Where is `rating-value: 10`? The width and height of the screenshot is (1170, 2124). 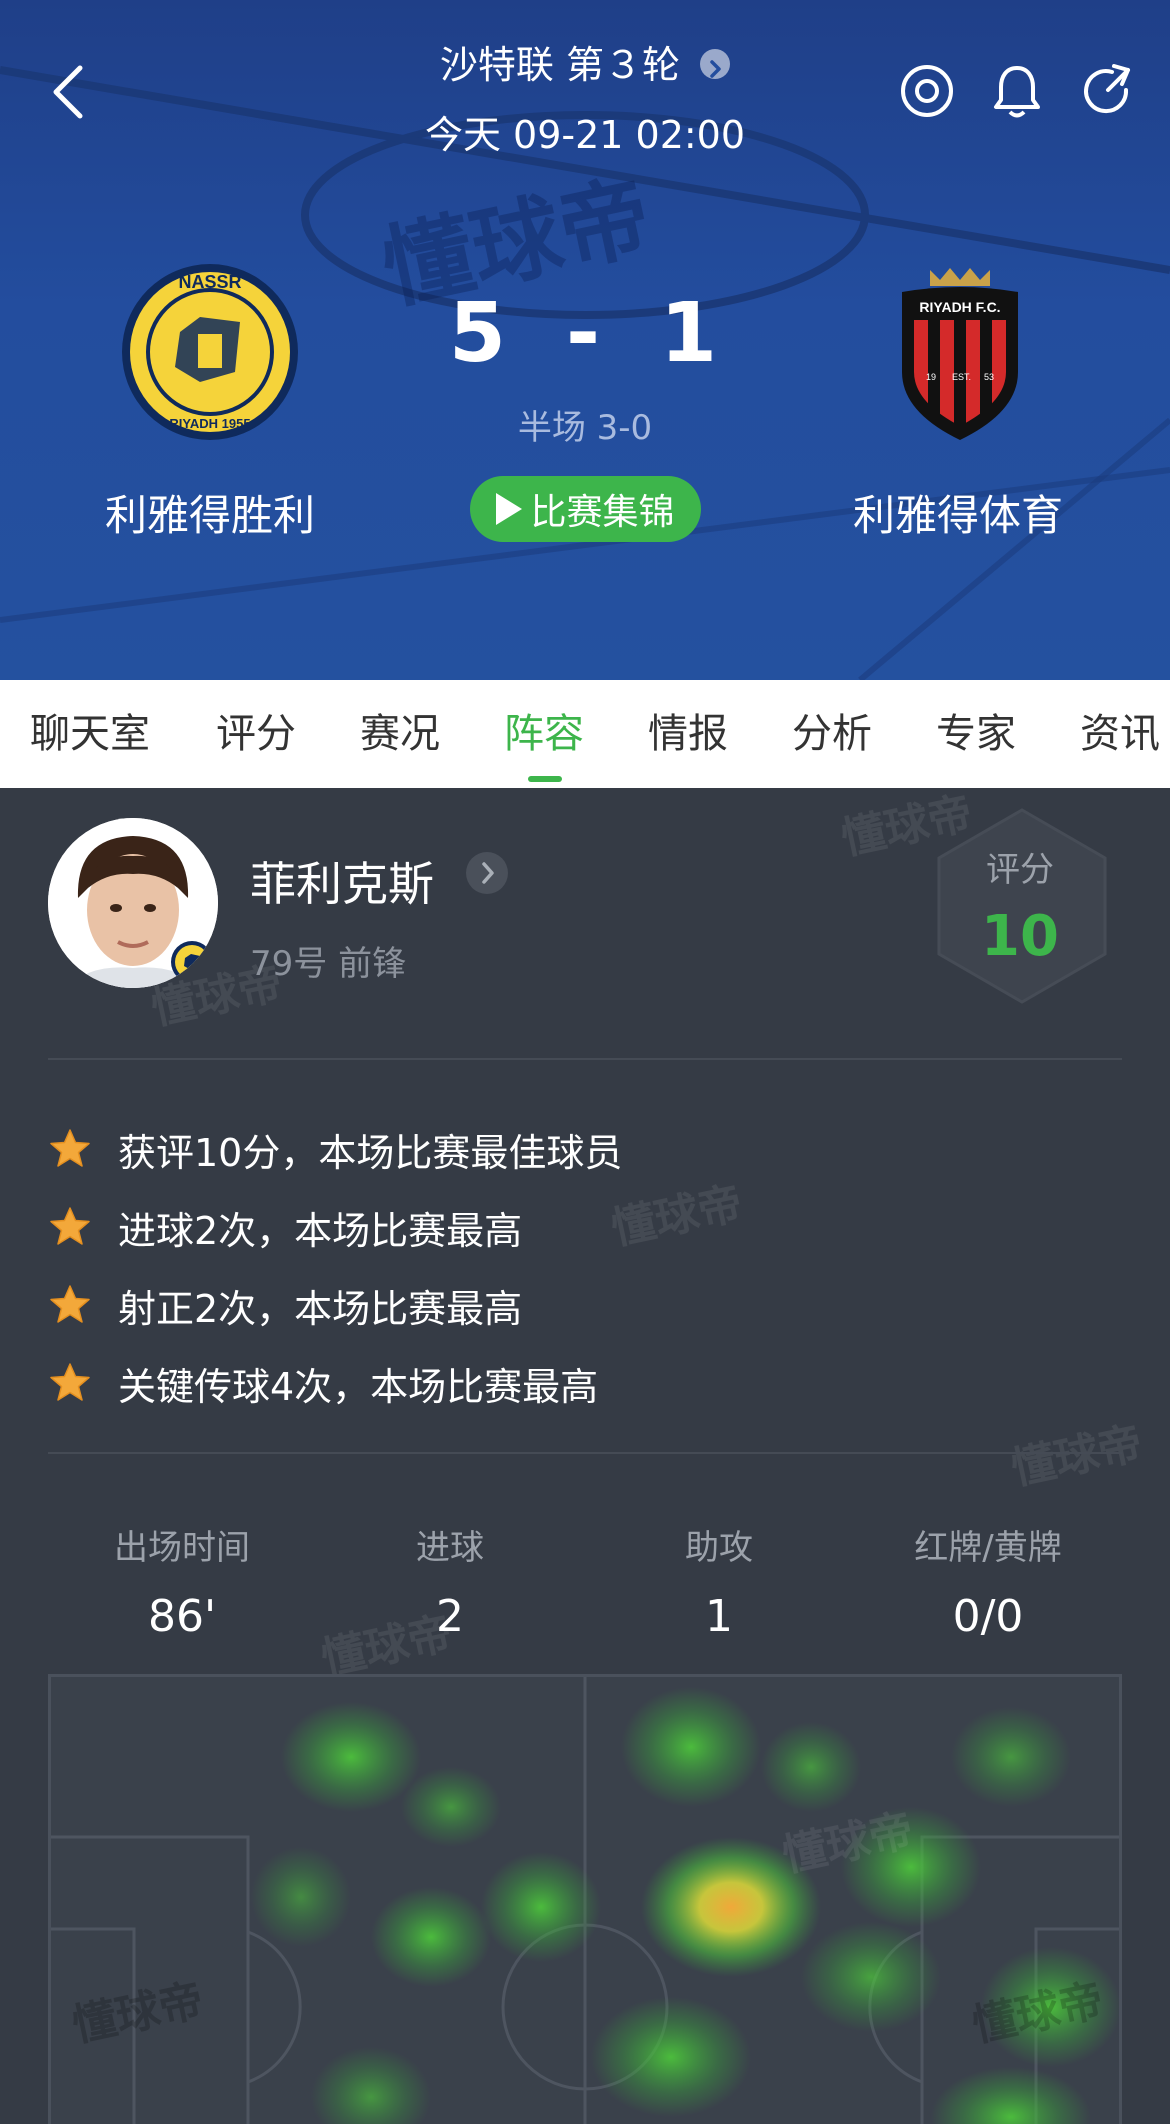
rating-value: 10 is located at coordinates (1020, 936).